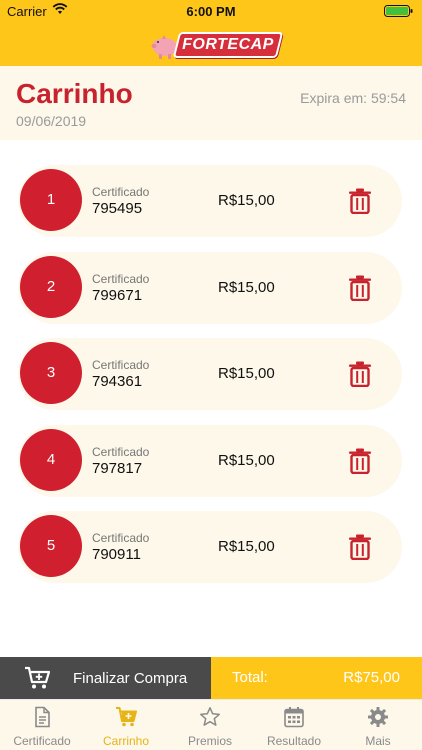  I want to click on battery-icon, so click(398, 11).